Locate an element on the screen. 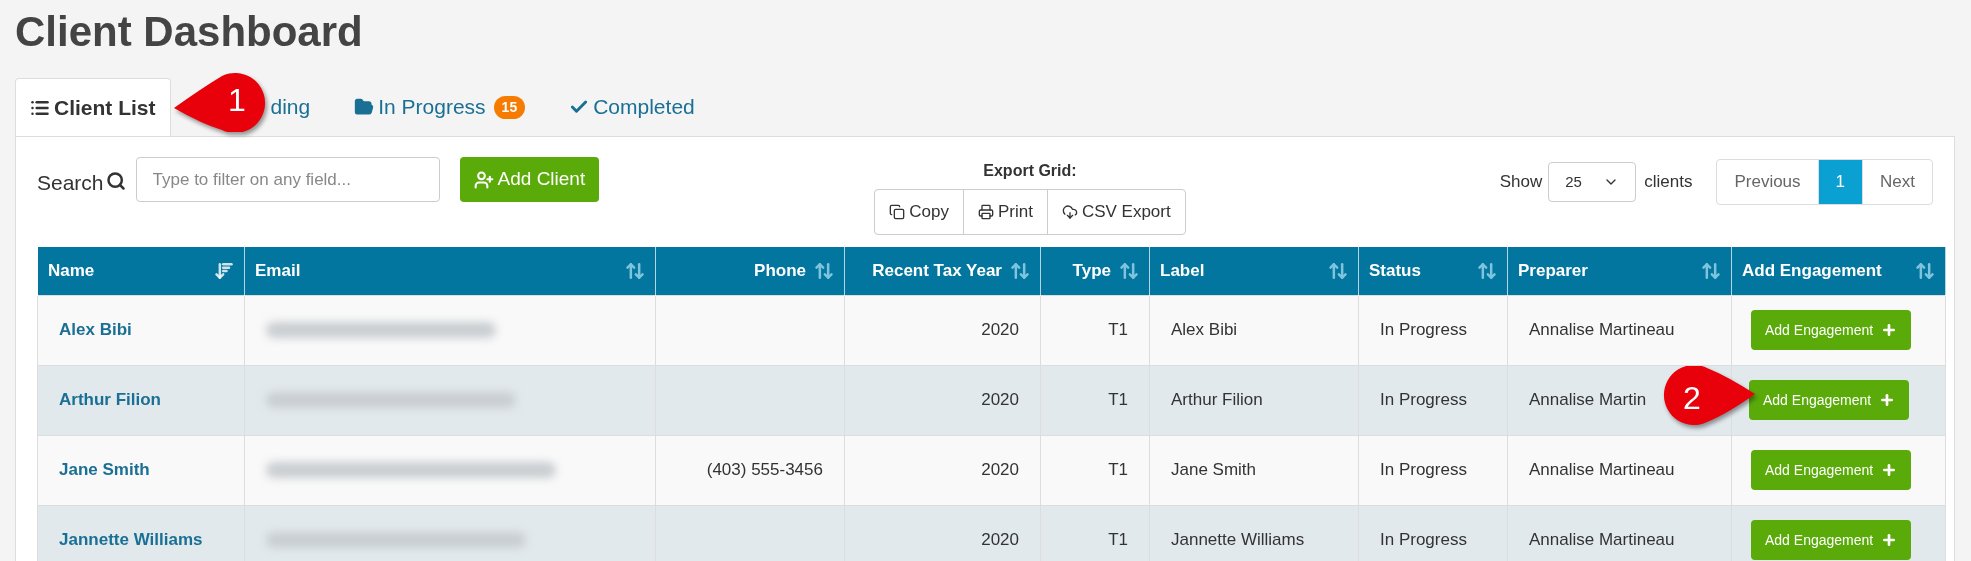 The image size is (1971, 561). column-header: Email is located at coordinates (450, 271).